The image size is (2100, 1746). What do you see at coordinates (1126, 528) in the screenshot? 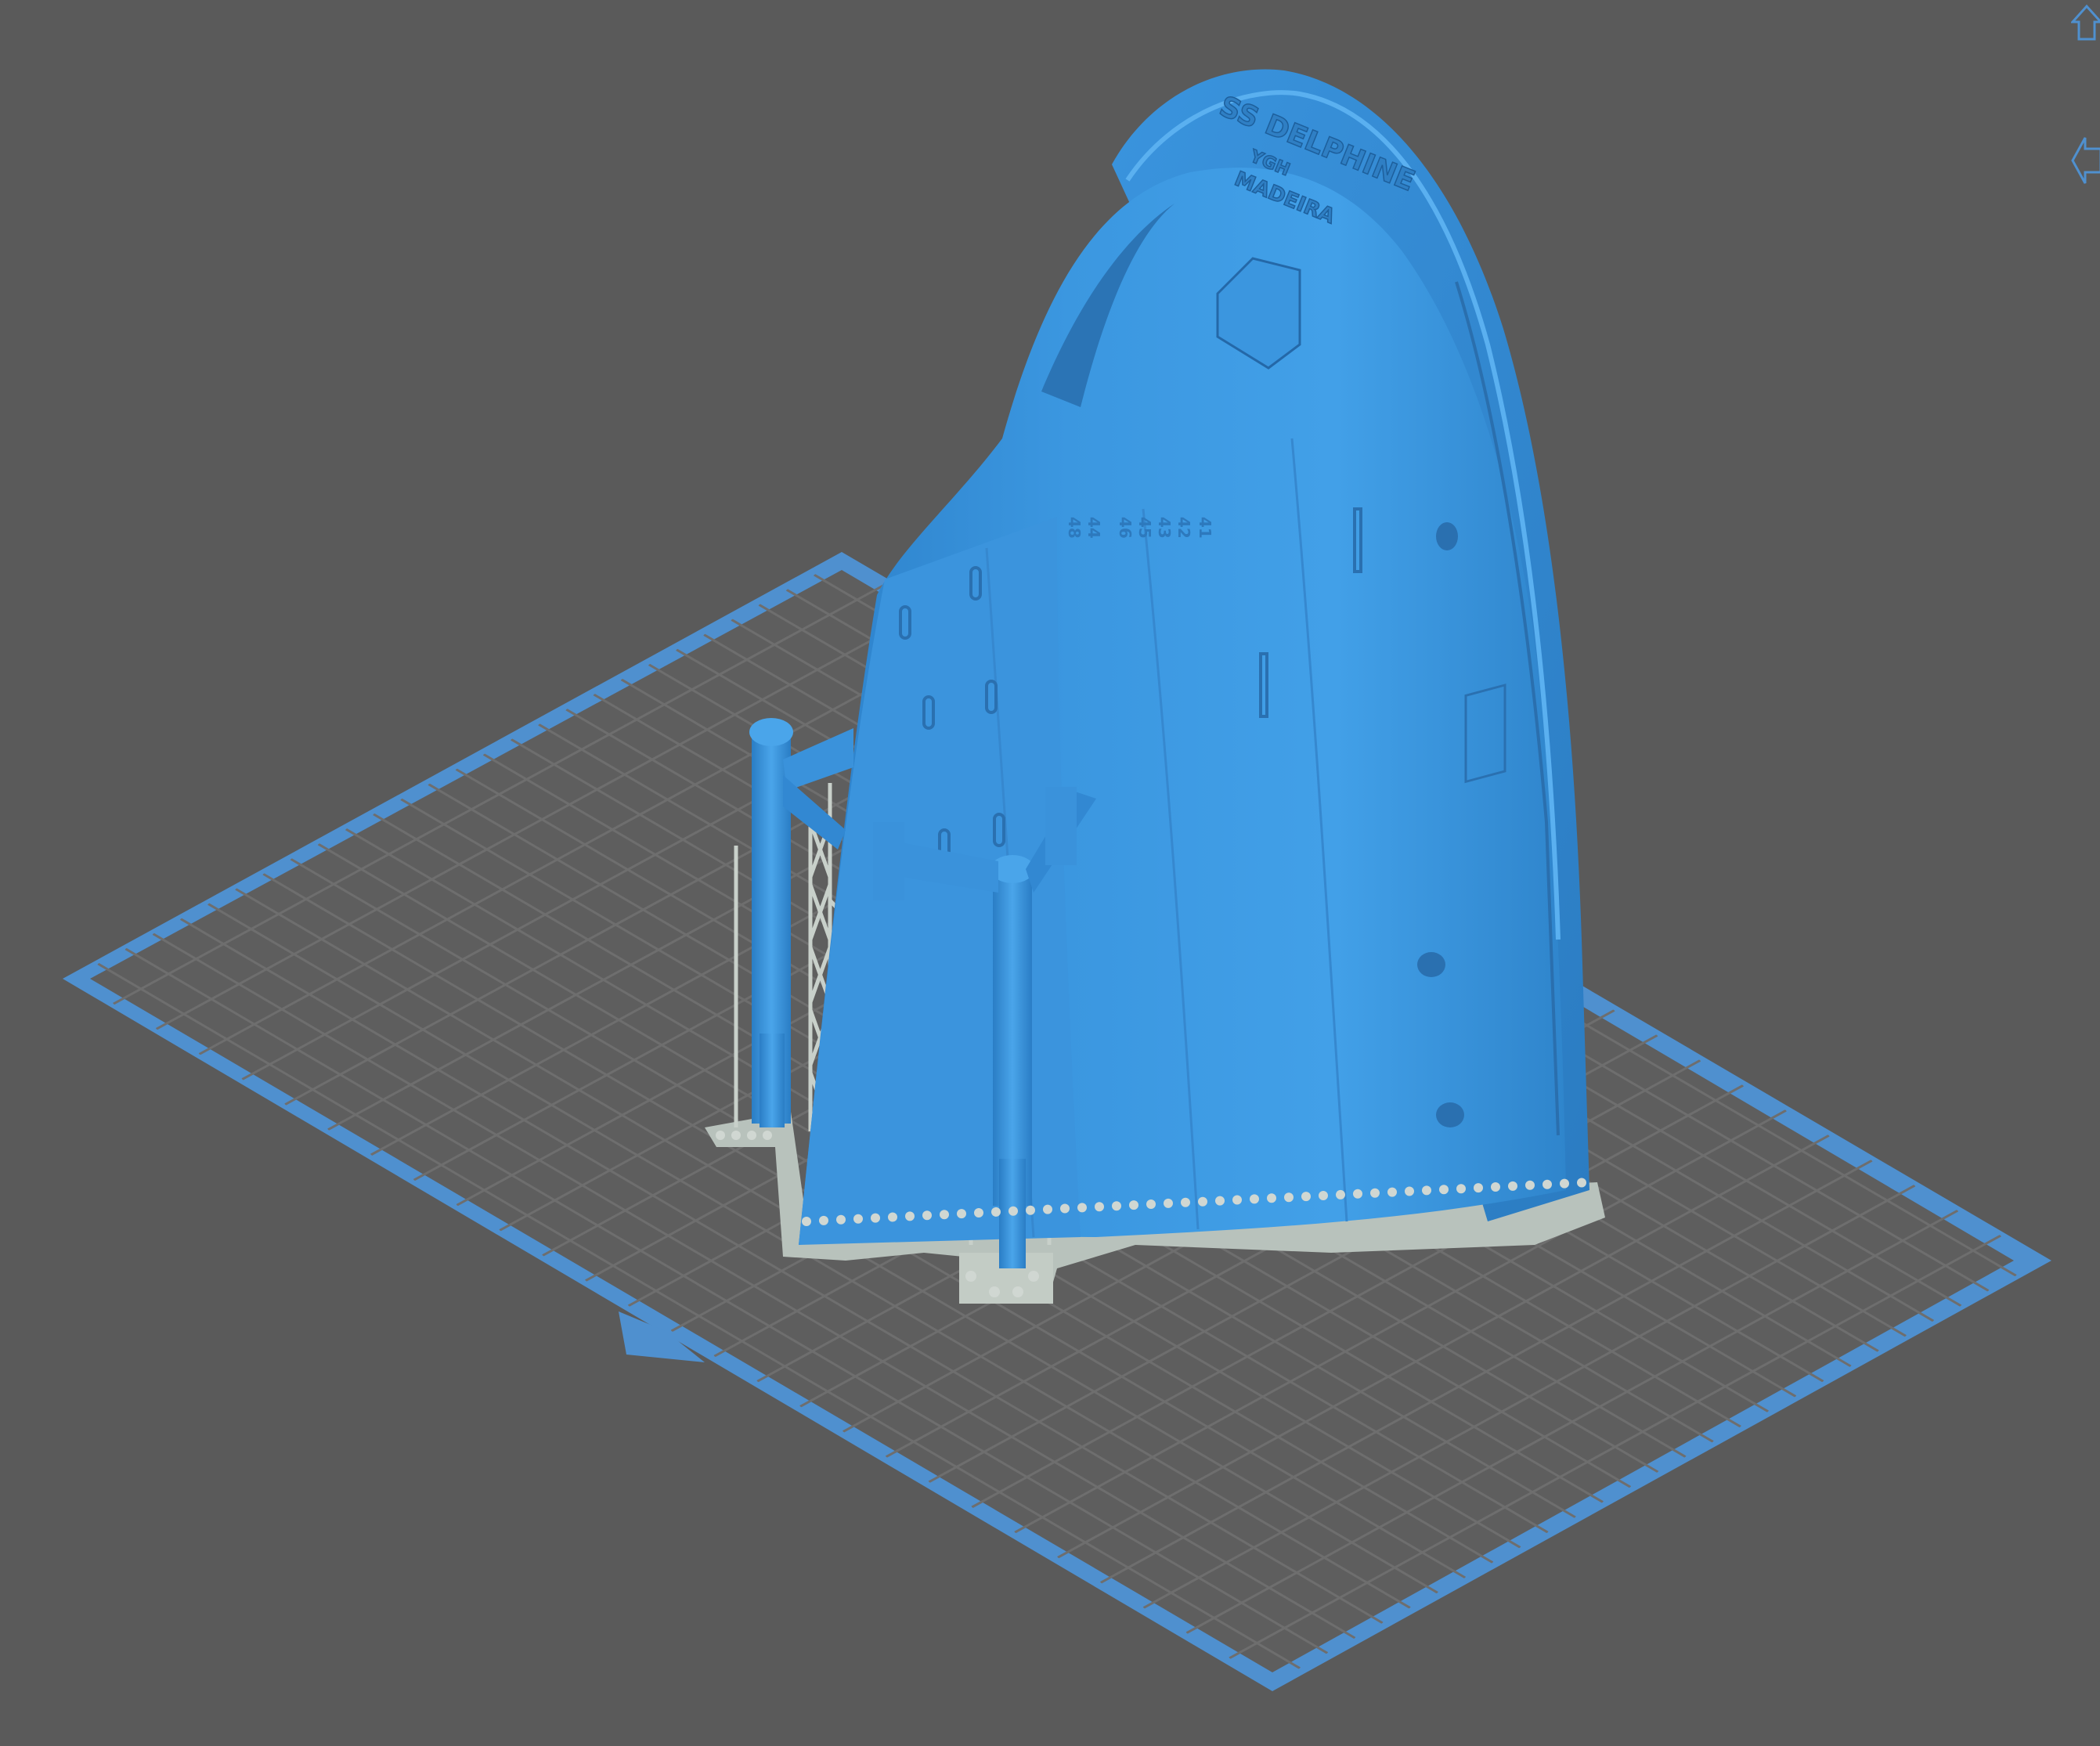
I see `draft-mark: 46` at bounding box center [1126, 528].